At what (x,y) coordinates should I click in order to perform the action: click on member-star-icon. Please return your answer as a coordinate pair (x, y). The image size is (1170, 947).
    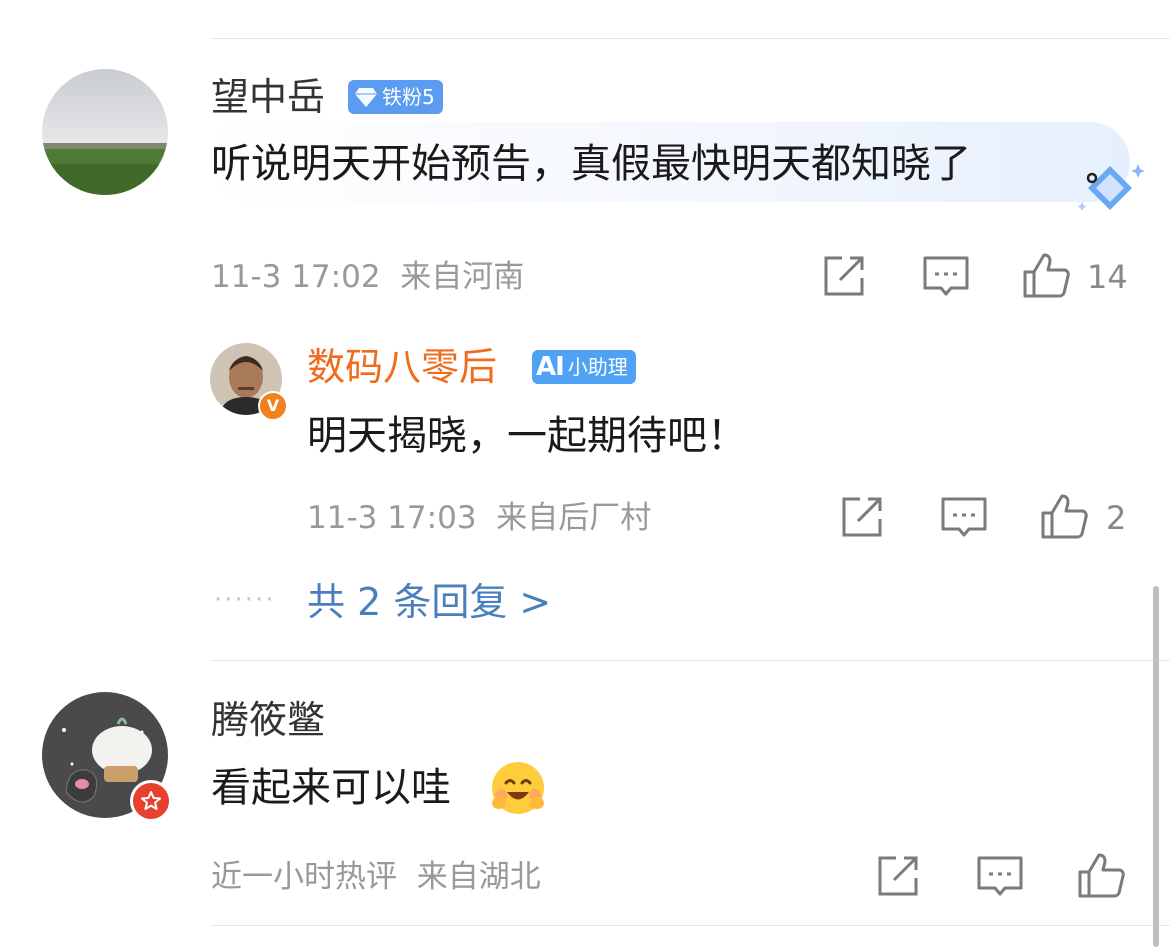
    Looking at the image, I should click on (151, 801).